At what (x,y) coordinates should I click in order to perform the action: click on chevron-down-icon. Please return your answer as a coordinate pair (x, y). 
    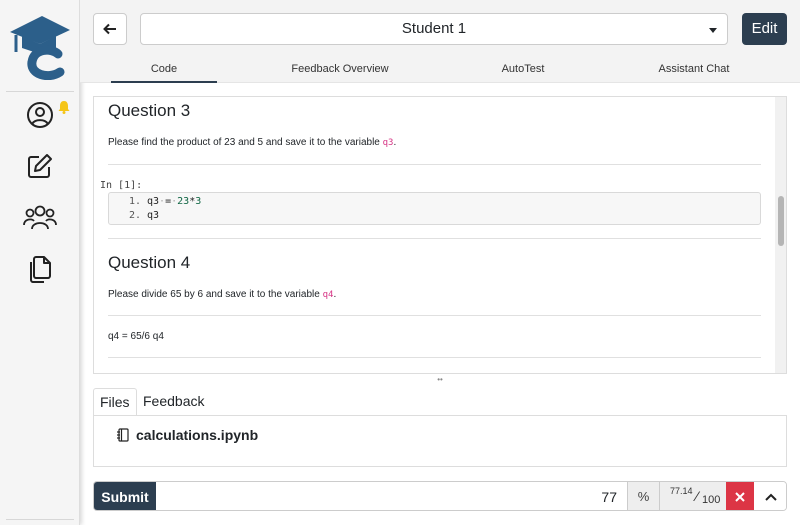
    Looking at the image, I should click on (713, 30).